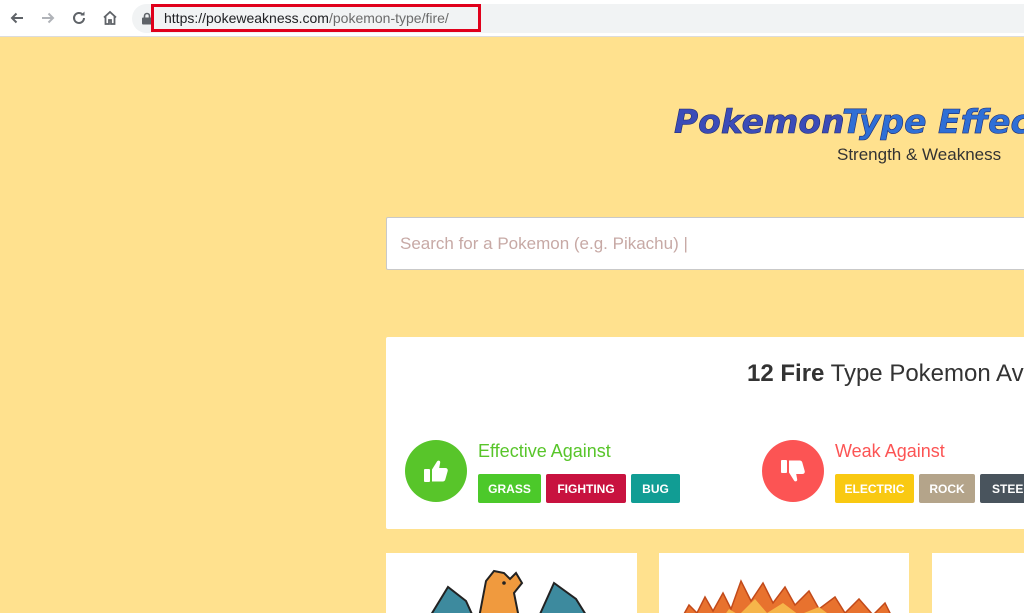  I want to click on logo-wordmark: Pokemon Type Effec, so click(849, 122).